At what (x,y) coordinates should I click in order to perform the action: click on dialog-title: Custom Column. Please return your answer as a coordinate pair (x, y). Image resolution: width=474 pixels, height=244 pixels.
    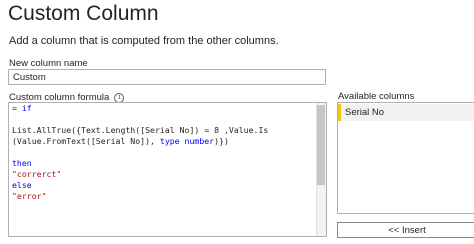
    Looking at the image, I should click on (83, 13).